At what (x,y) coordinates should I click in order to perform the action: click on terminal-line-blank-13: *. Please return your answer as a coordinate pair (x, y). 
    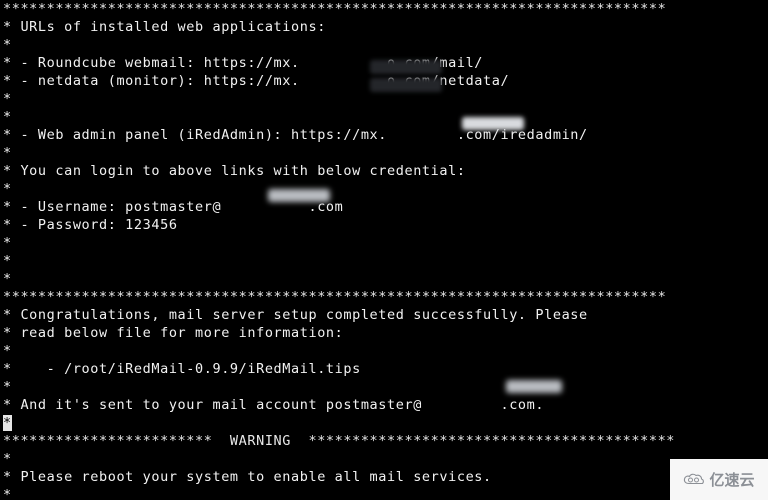
    Looking at the image, I should click on (7, 493).